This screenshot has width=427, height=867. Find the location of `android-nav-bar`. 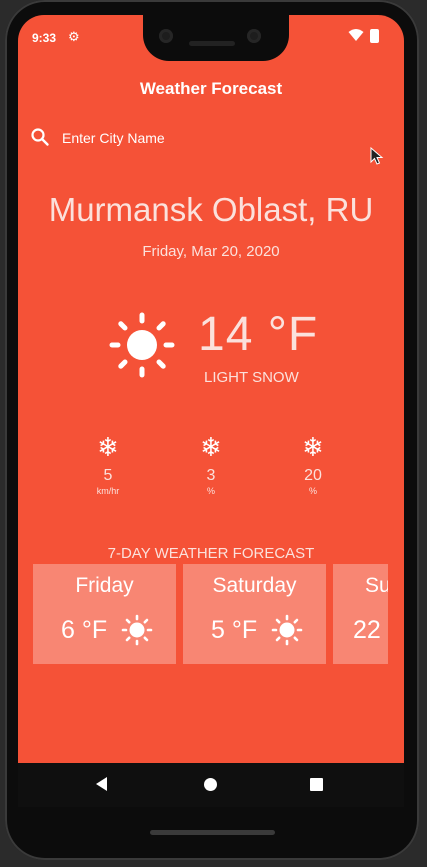

android-nav-bar is located at coordinates (211, 785).